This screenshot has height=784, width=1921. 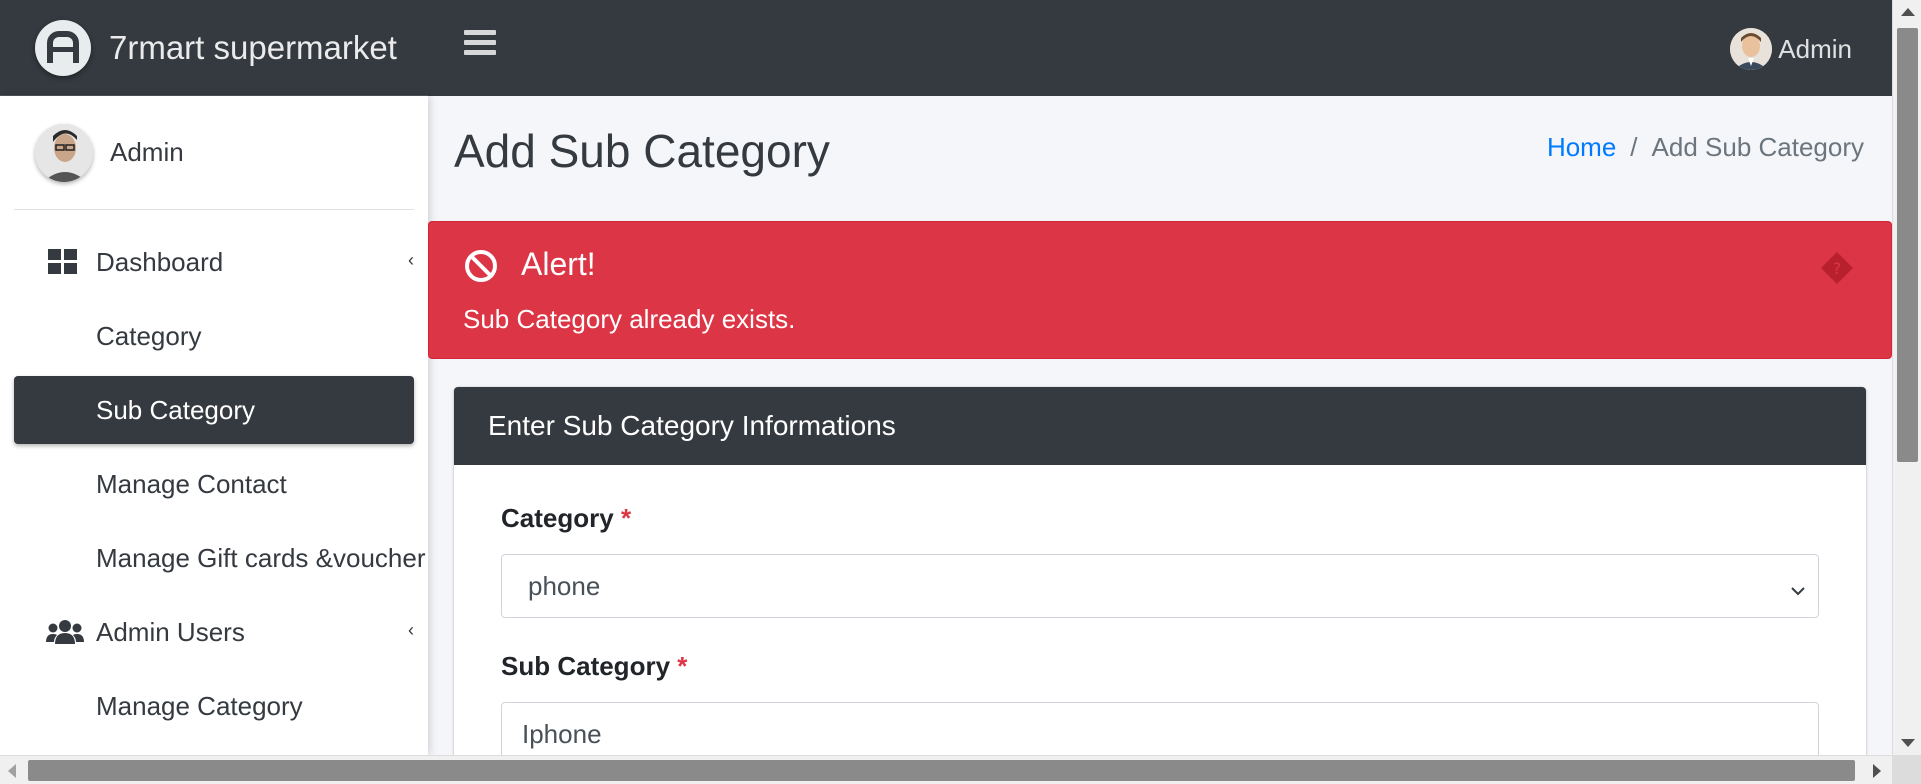 What do you see at coordinates (64, 152) in the screenshot?
I see `avatar` at bounding box center [64, 152].